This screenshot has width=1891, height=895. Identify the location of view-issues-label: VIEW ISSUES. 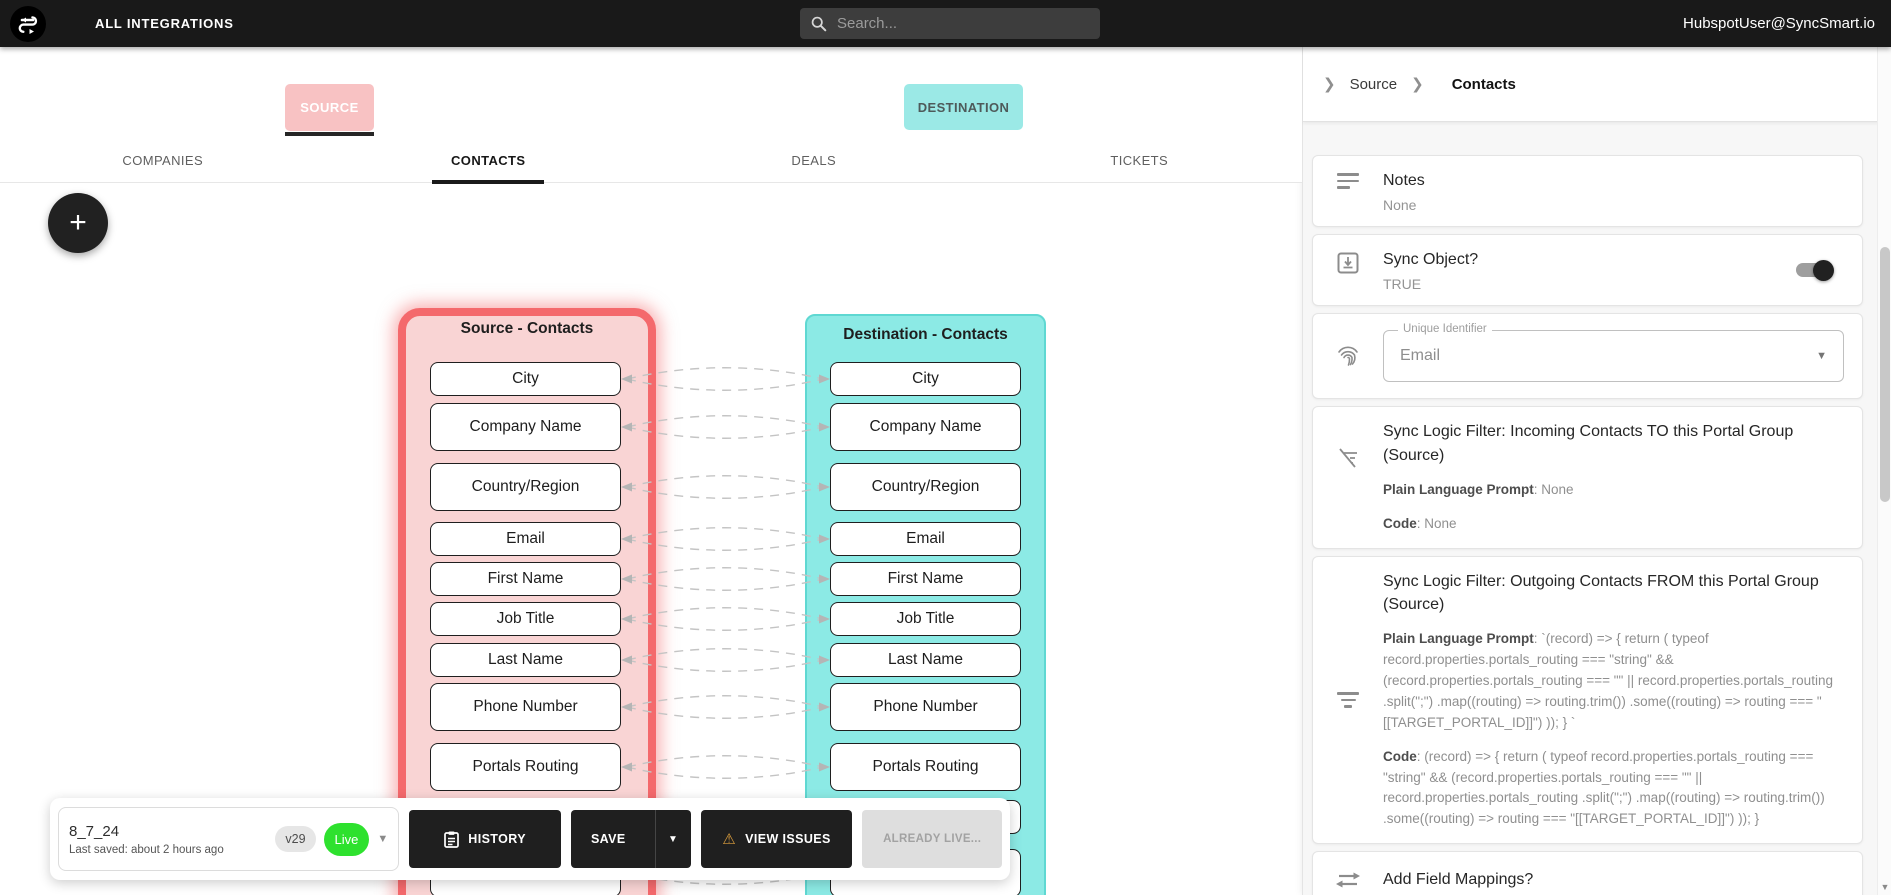
(788, 839).